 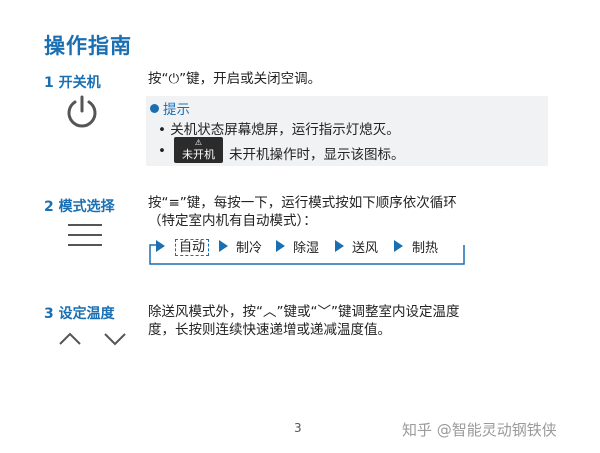 I want to click on up-down-chevron-icon, so click(x=92, y=339).